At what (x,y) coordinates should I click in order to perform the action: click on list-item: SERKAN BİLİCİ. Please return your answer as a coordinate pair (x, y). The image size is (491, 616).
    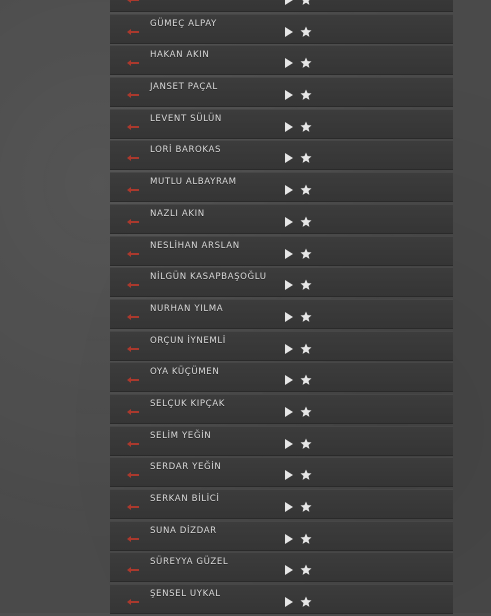
    Looking at the image, I should click on (281, 504).